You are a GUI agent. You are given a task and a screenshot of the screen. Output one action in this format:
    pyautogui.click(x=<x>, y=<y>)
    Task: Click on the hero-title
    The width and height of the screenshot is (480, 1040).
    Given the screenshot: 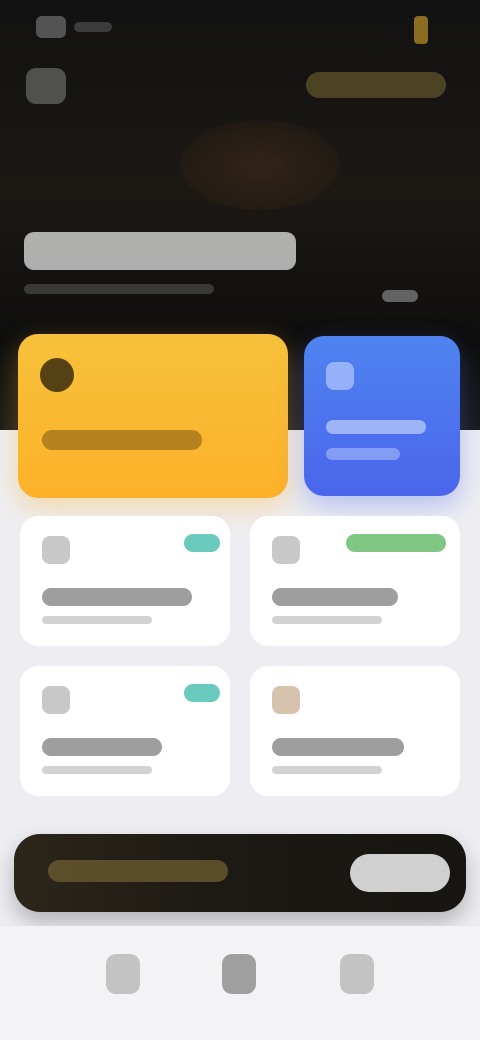 What is the action you would take?
    pyautogui.click(x=160, y=251)
    